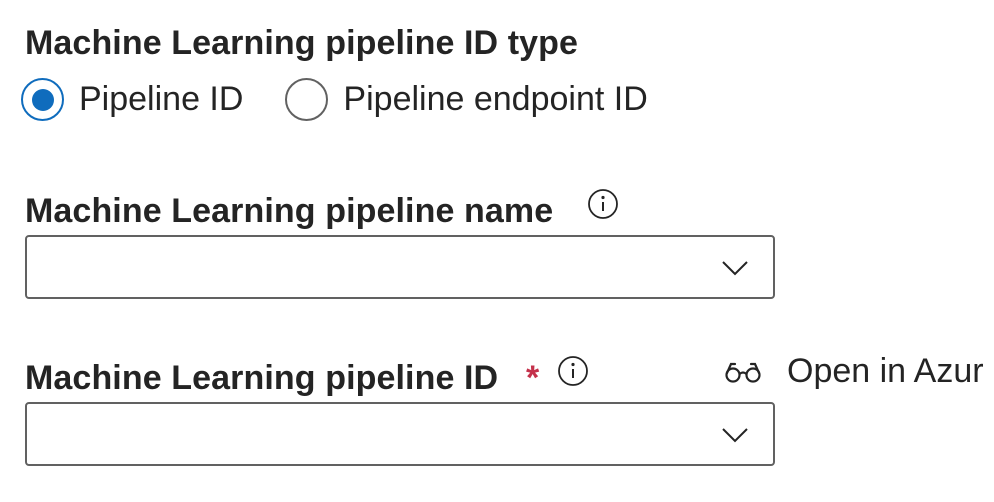  What do you see at coordinates (885, 371) in the screenshot?
I see `open-in-azure-label: Open in Azur` at bounding box center [885, 371].